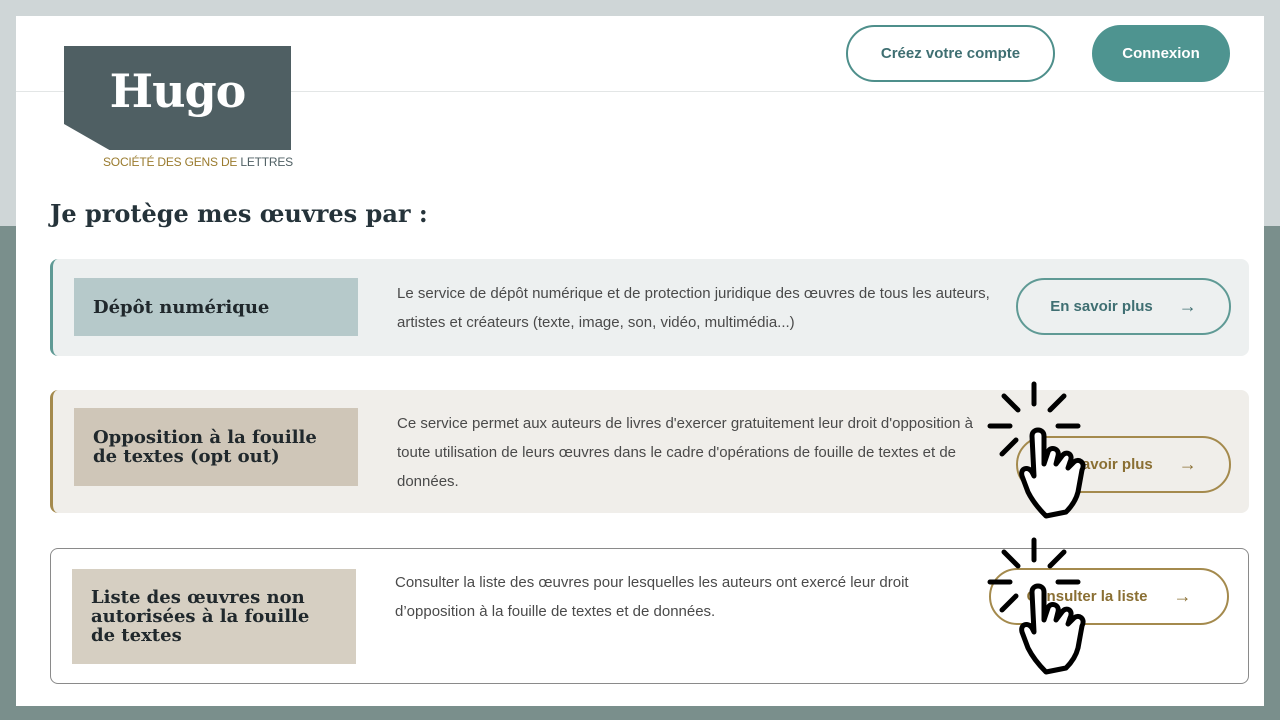 The width and height of the screenshot is (1280, 720). Describe the element at coordinates (1087, 596) in the screenshot. I see `view-list-label: Consulter la liste` at that location.